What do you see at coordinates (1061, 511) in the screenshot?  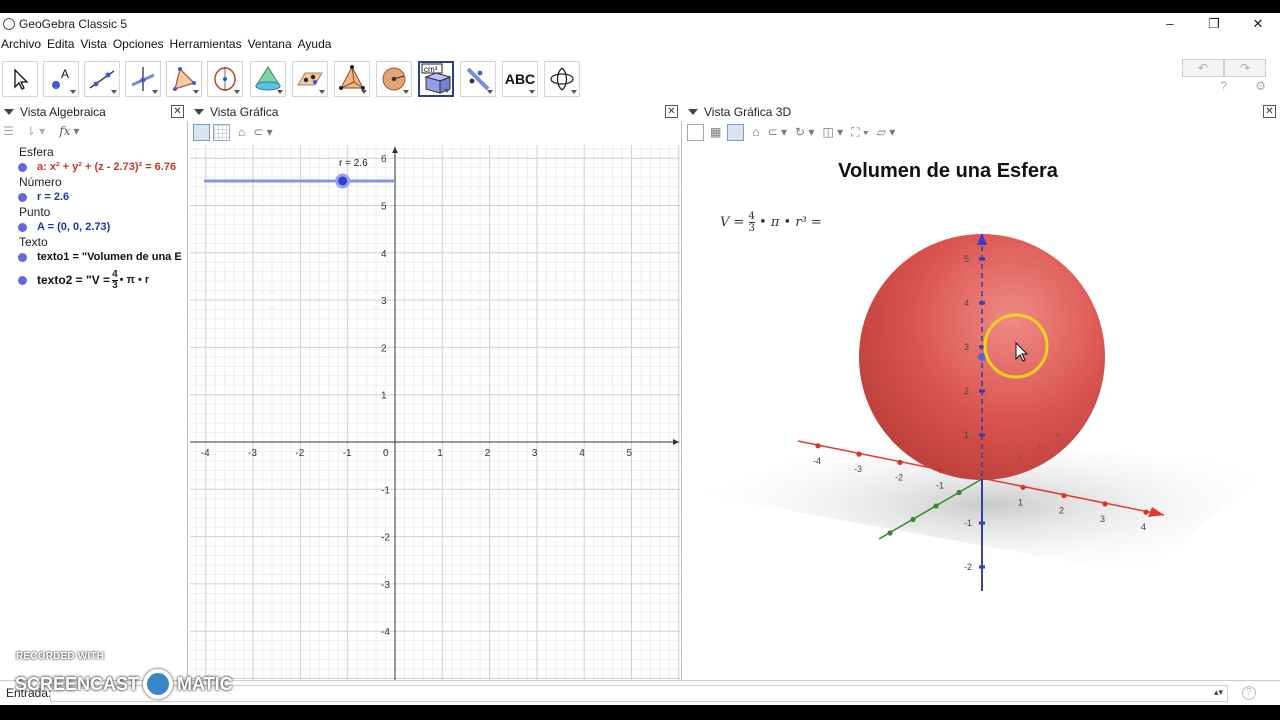 I see `x-tick-label: 2` at bounding box center [1061, 511].